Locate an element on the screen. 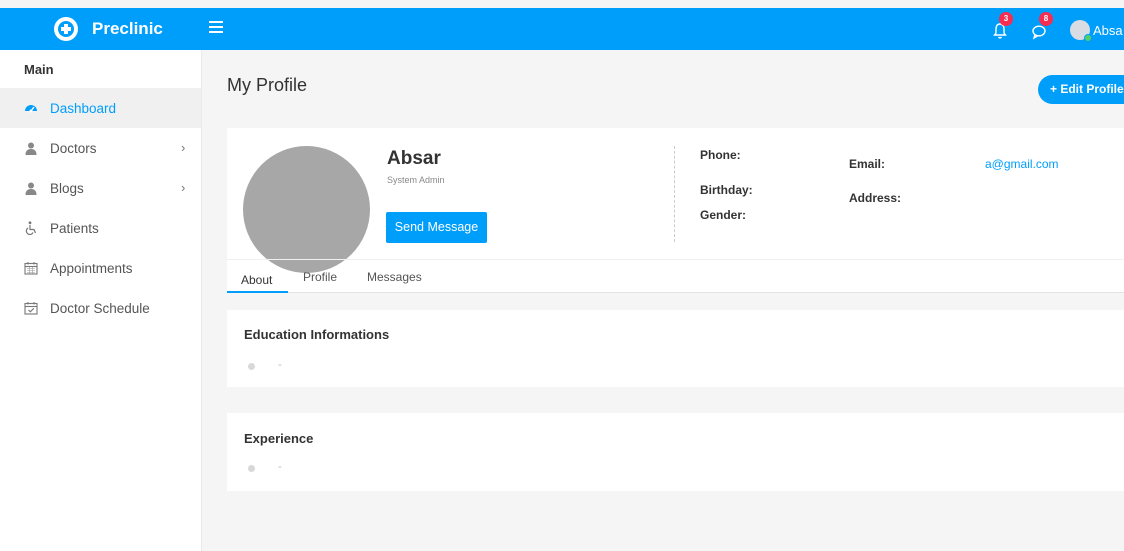  sidebar-item-label: Appointments is located at coordinates (91, 268).